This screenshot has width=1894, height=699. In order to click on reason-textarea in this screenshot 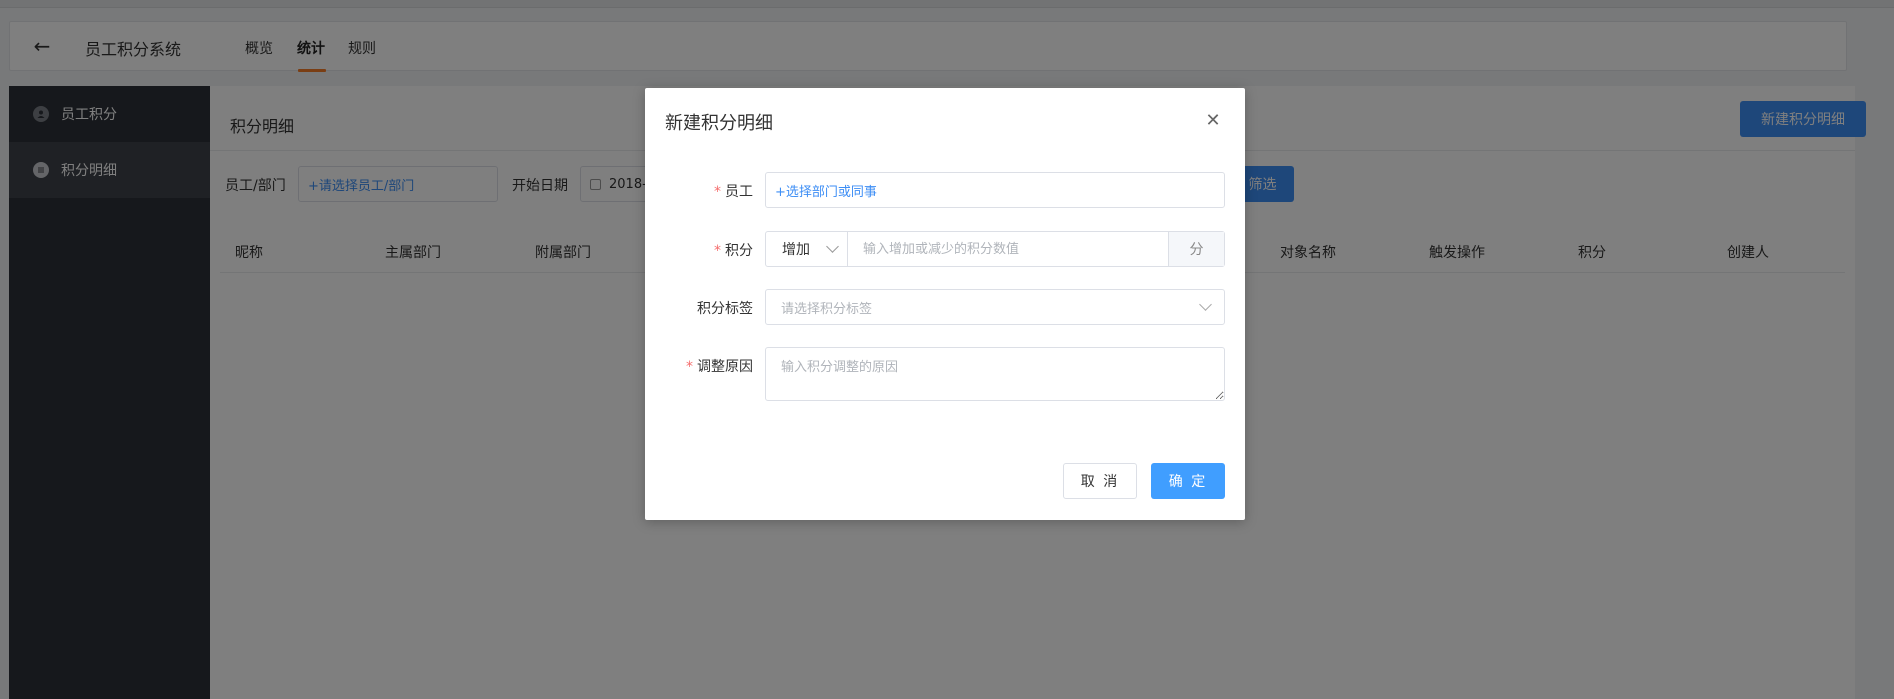, I will do `click(995, 374)`.